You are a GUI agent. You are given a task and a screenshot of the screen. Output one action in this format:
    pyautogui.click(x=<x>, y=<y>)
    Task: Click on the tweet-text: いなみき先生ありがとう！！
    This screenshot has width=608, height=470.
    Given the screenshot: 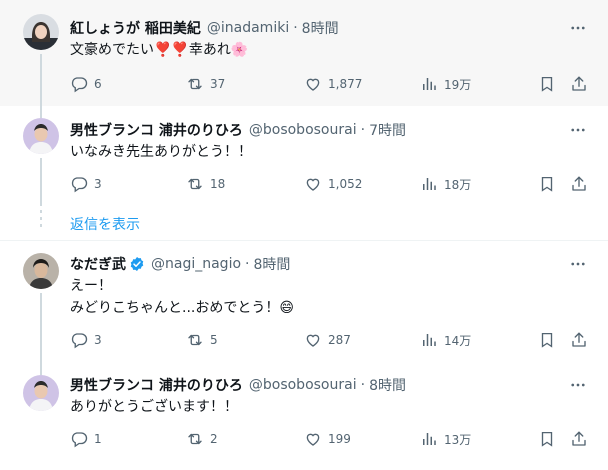 What is the action you would take?
    pyautogui.click(x=161, y=152)
    